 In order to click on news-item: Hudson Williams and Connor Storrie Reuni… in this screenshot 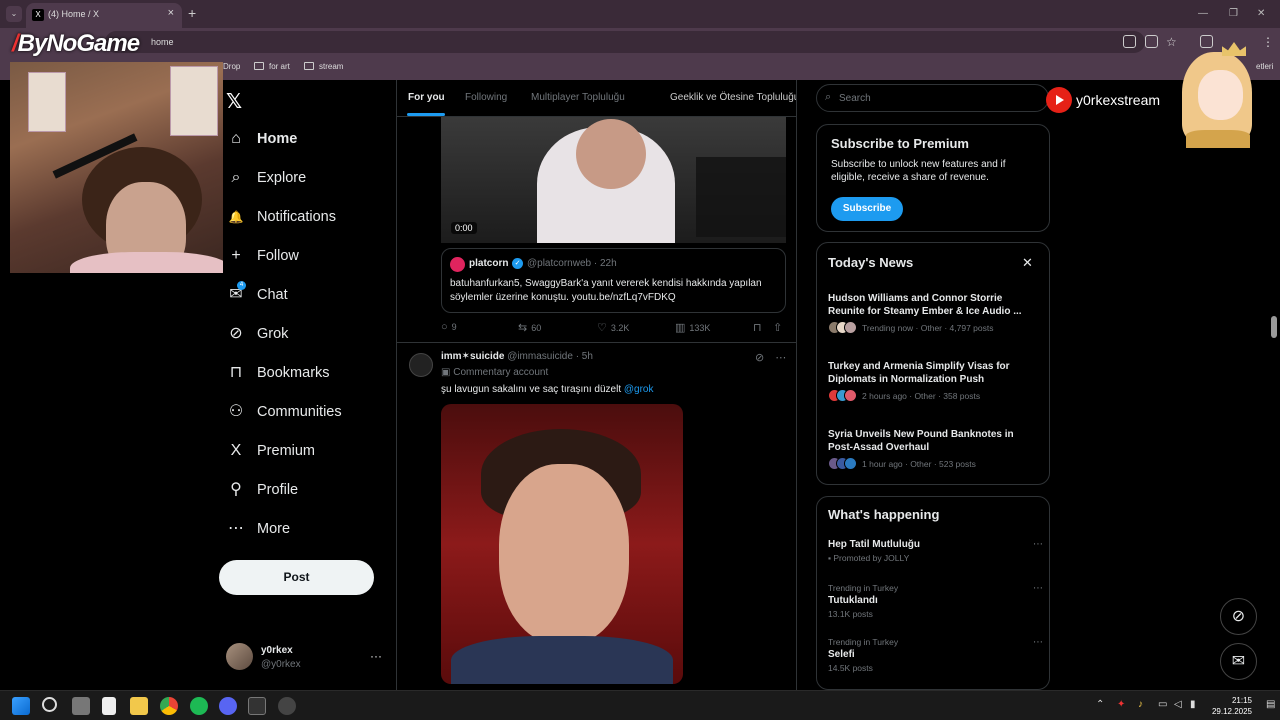, I will do `click(933, 313)`.